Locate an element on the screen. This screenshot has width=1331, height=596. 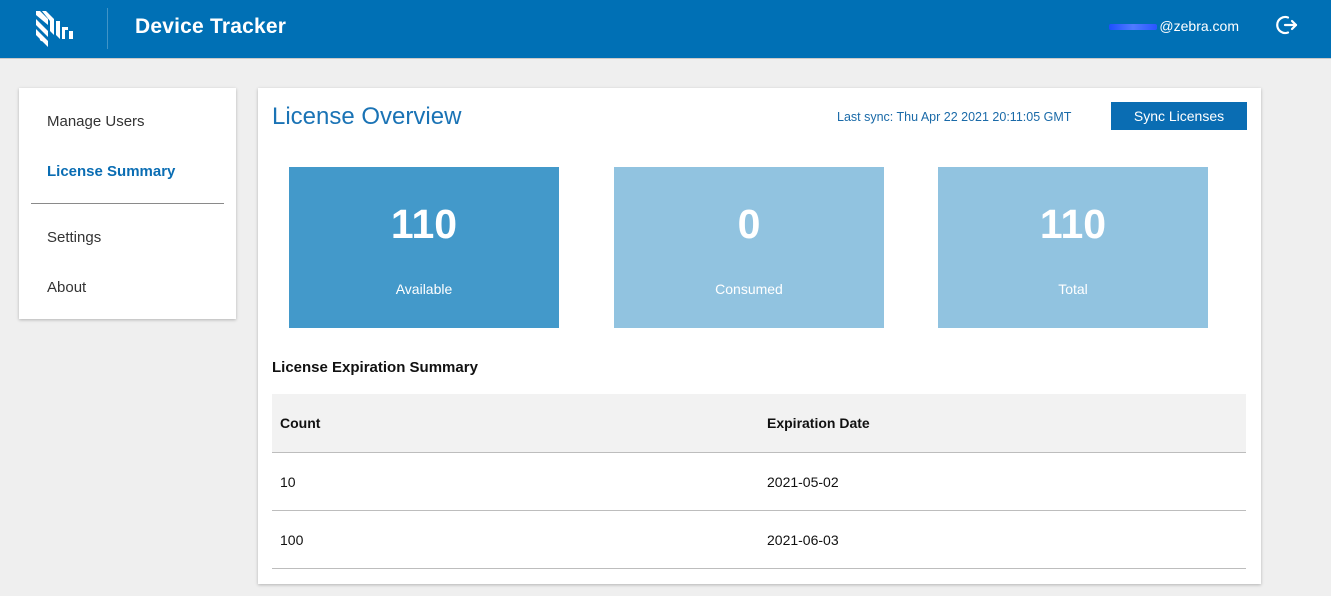
available-count: 110 is located at coordinates (424, 224).